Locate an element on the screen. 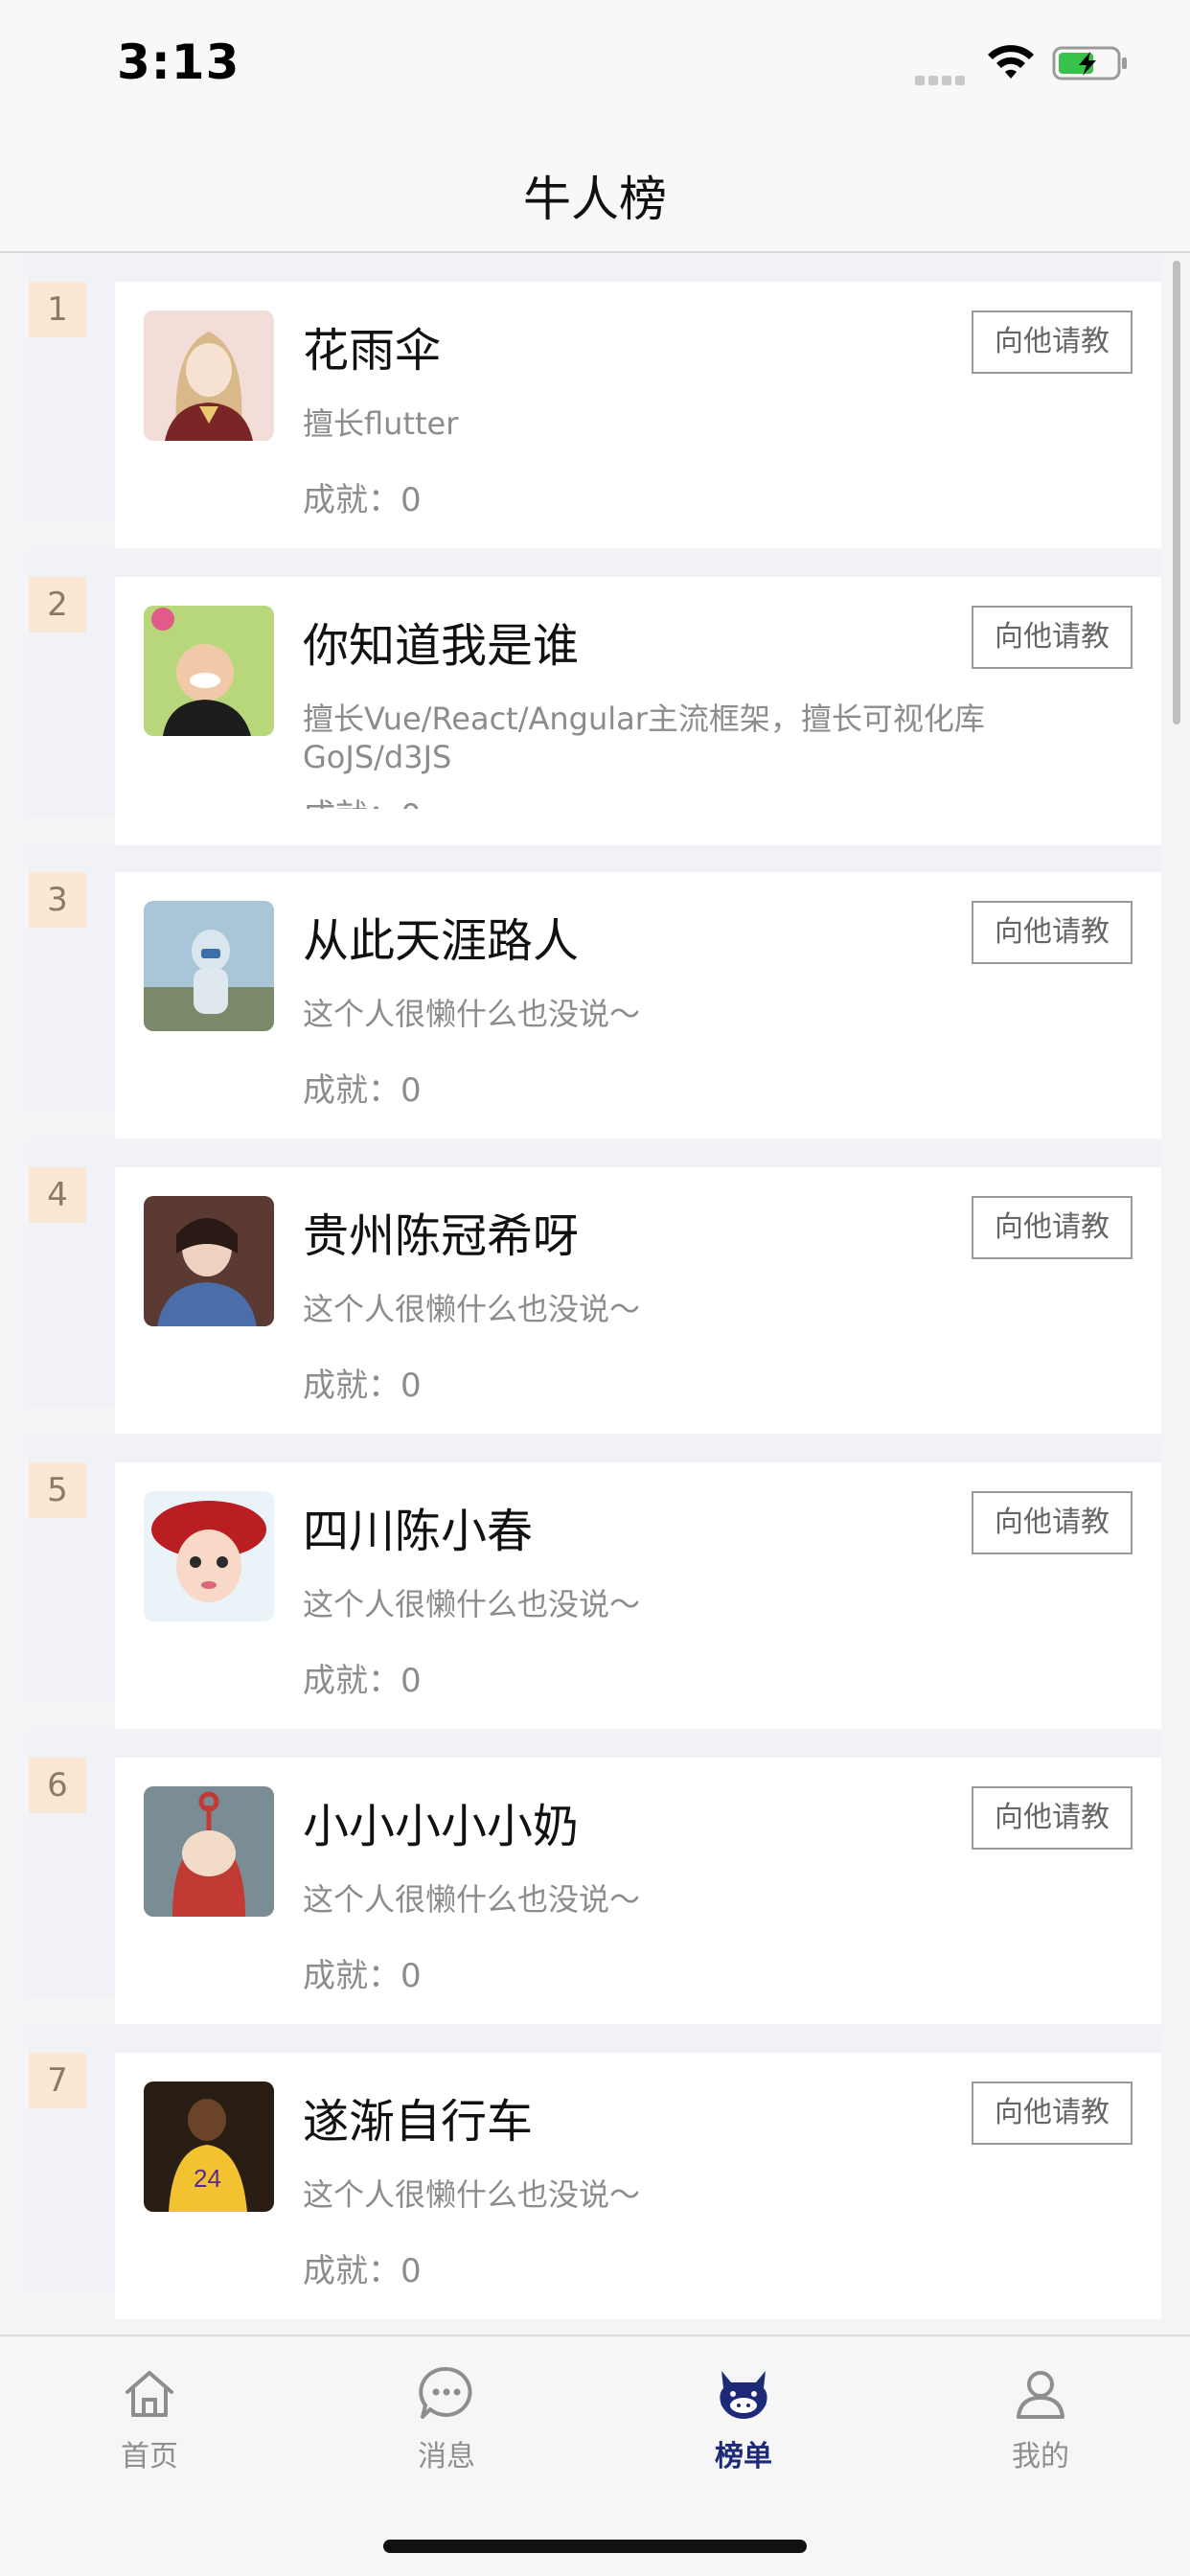 This screenshot has height=2576, width=1190. tab-ranking: 榜单 is located at coordinates (744, 2420).